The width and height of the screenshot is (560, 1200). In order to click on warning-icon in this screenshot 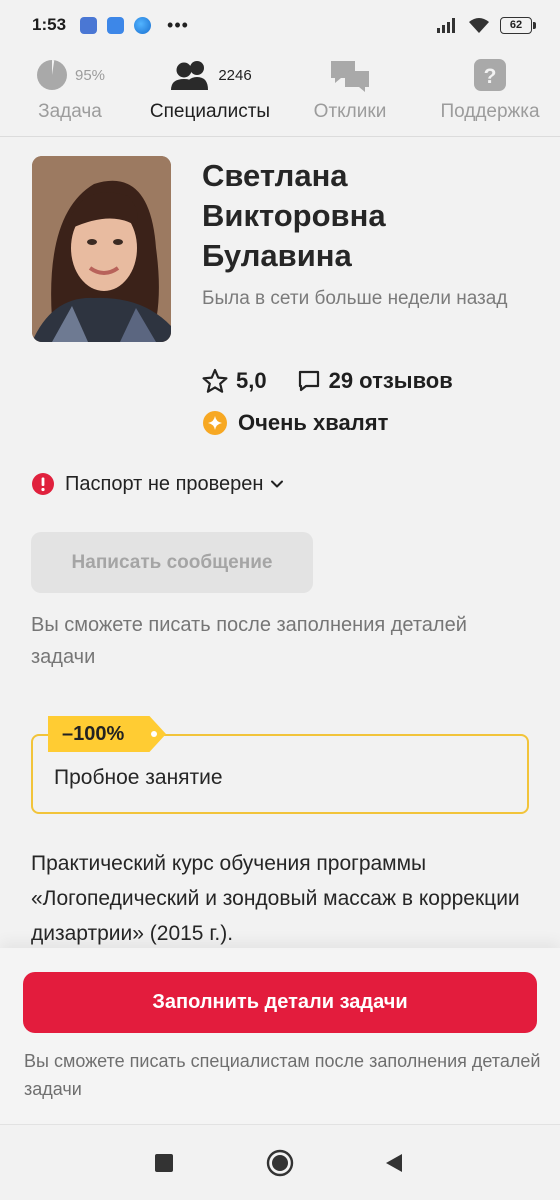, I will do `click(43, 484)`.